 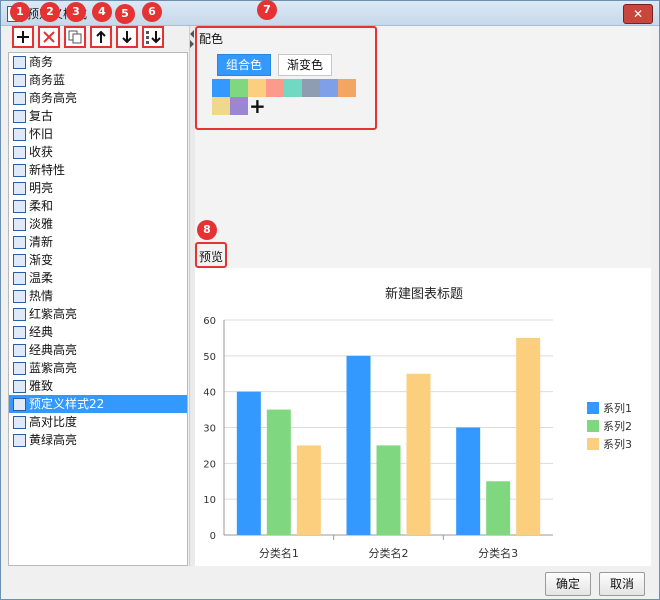 What do you see at coordinates (41, 242) in the screenshot?
I see `style-item-label: 清新` at bounding box center [41, 242].